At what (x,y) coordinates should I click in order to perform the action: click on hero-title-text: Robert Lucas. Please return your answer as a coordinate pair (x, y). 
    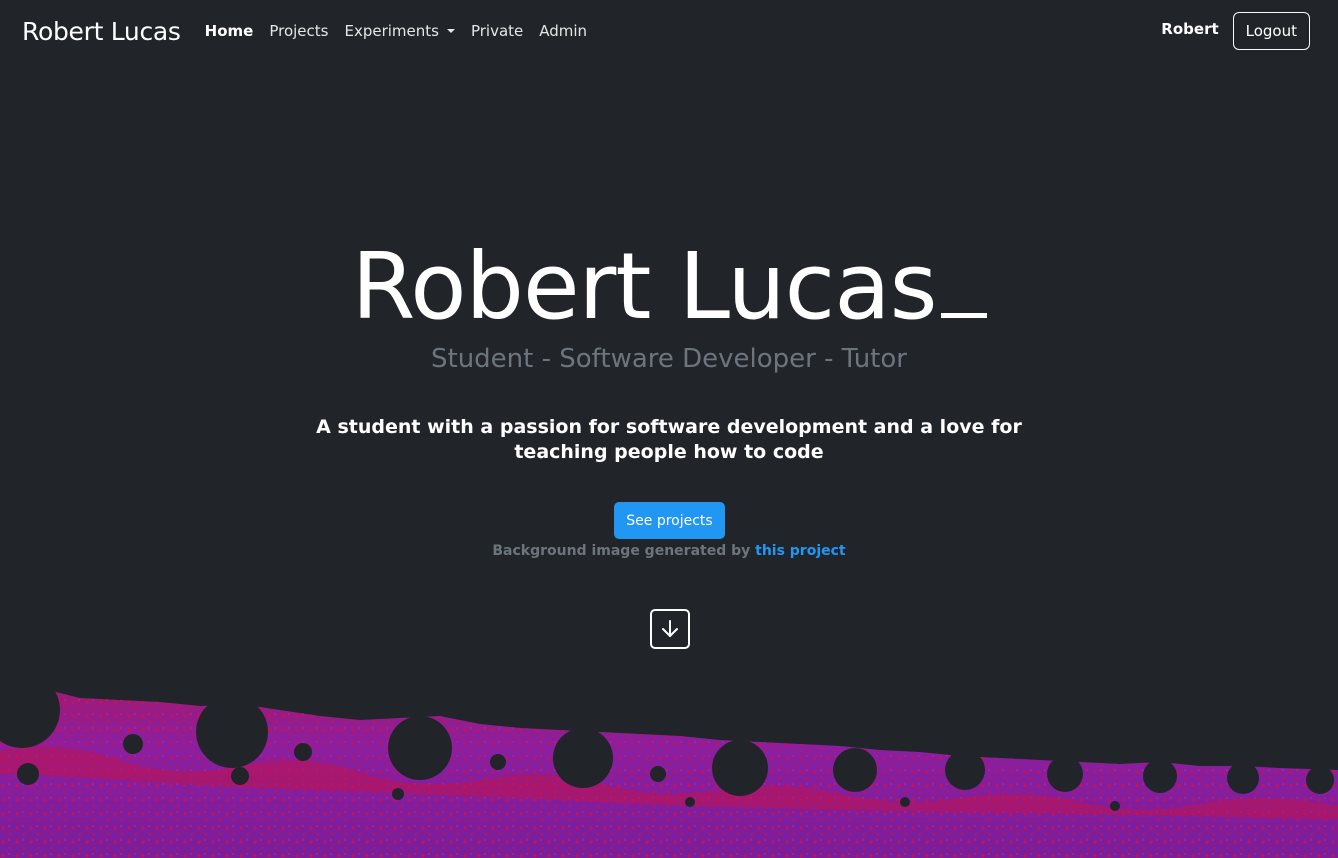
    Looking at the image, I should click on (644, 286).